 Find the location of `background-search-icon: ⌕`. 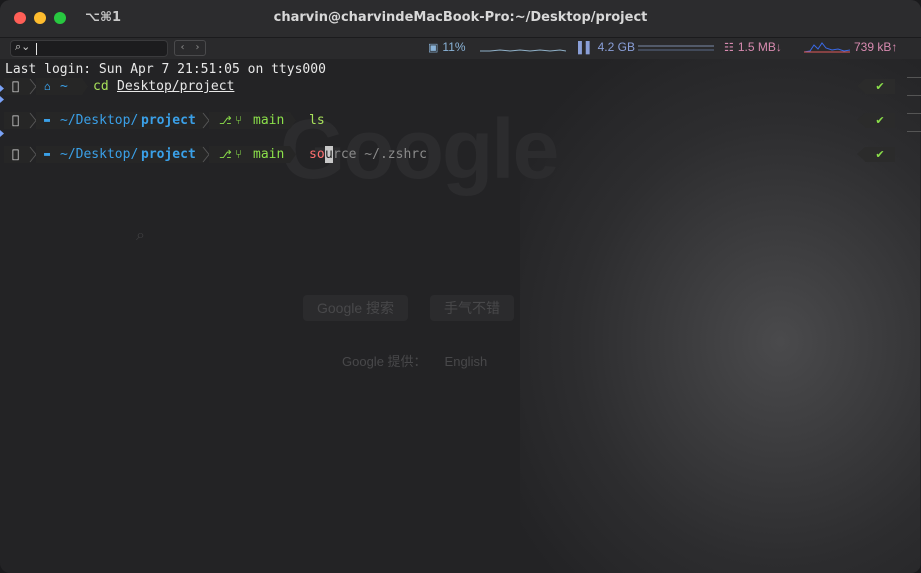

background-search-icon: ⌕ is located at coordinates (140, 234).